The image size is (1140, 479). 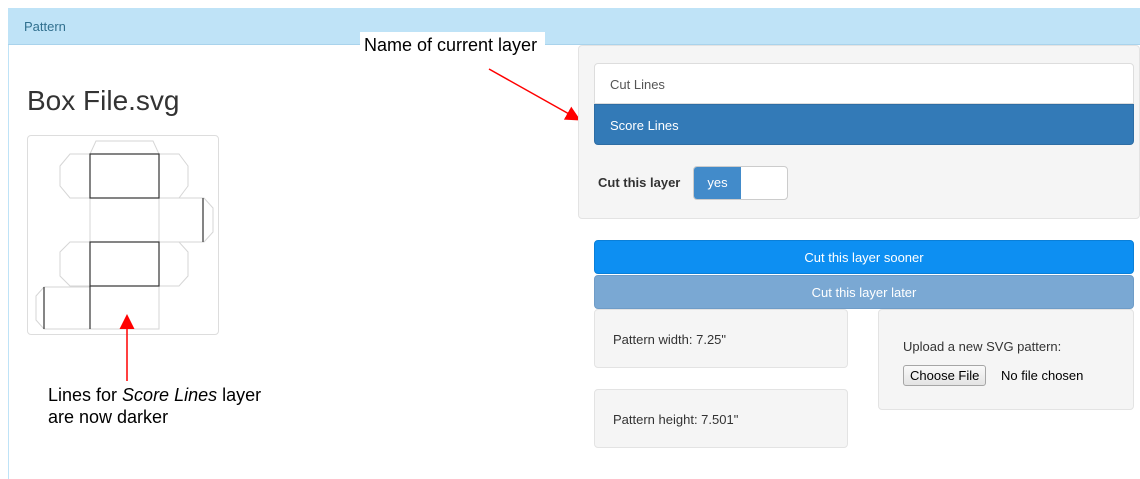 What do you see at coordinates (1042, 375) in the screenshot?
I see `file-status: No file chosen` at bounding box center [1042, 375].